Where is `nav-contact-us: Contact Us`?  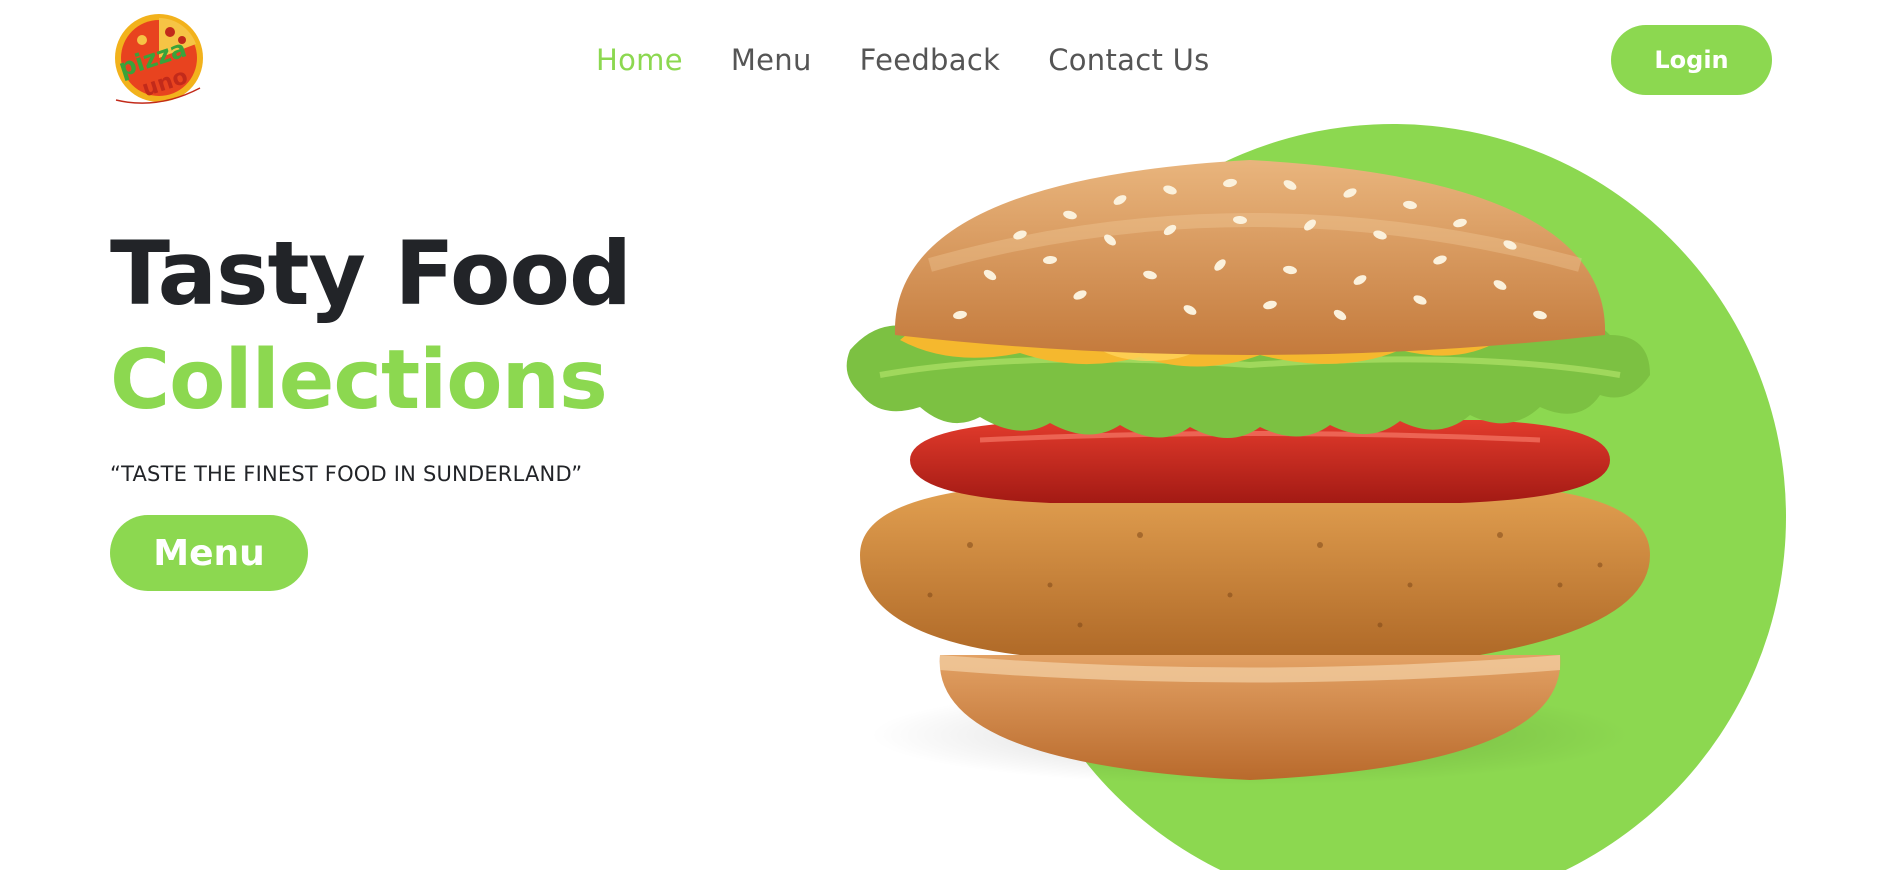 nav-contact-us: Contact Us is located at coordinates (1128, 60).